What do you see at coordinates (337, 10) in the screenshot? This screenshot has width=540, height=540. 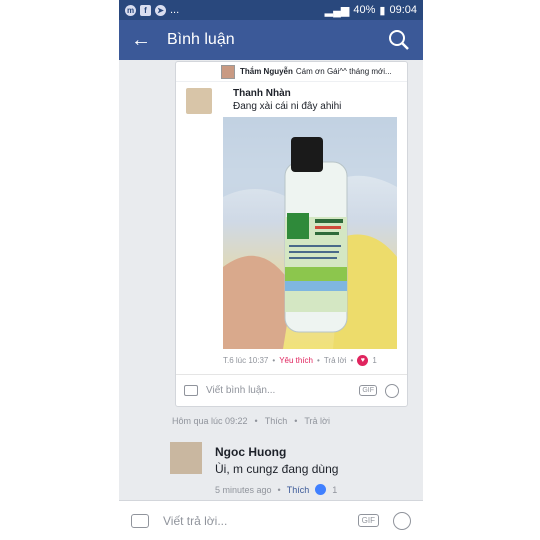 I see `signal-icon: ▂▄▆` at bounding box center [337, 10].